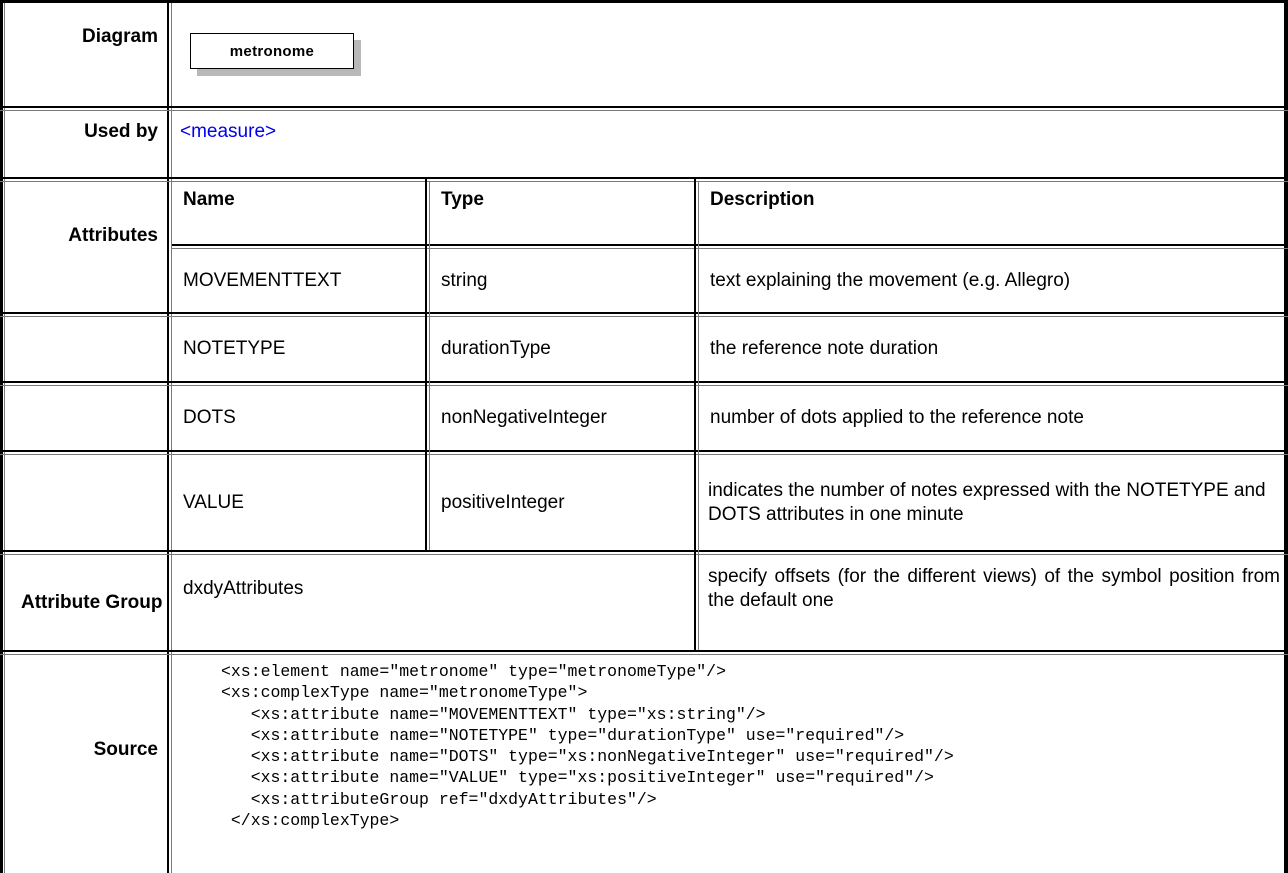 The image size is (1288, 873). Describe the element at coordinates (464, 280) in the screenshot. I see `attr-type: string` at that location.